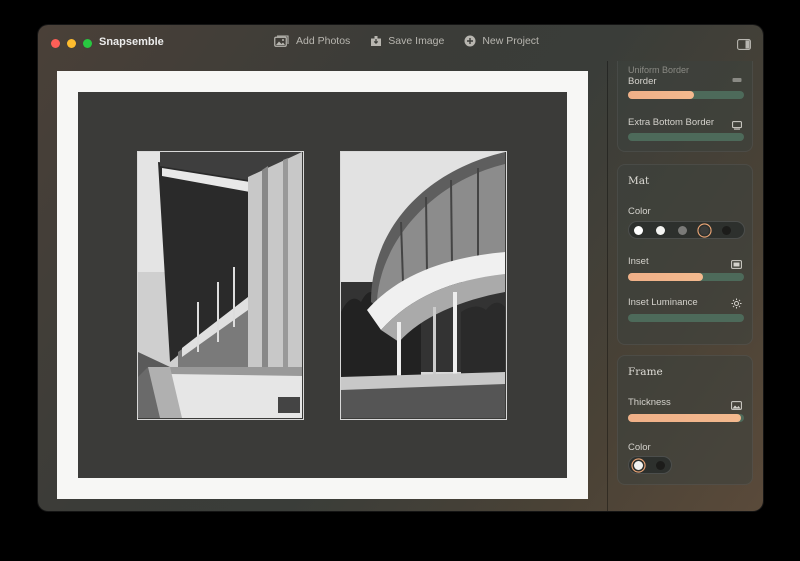 The height and width of the screenshot is (561, 800). I want to click on inset-slider, so click(686, 277).